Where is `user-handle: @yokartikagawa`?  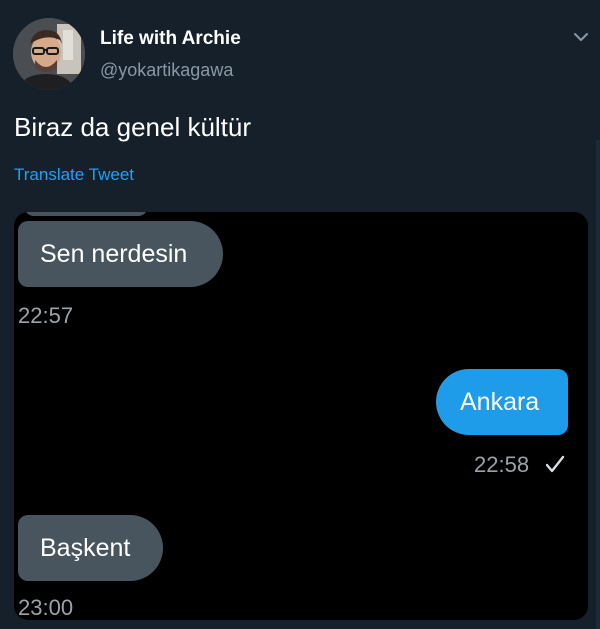
user-handle: @yokartikagawa is located at coordinates (166, 70).